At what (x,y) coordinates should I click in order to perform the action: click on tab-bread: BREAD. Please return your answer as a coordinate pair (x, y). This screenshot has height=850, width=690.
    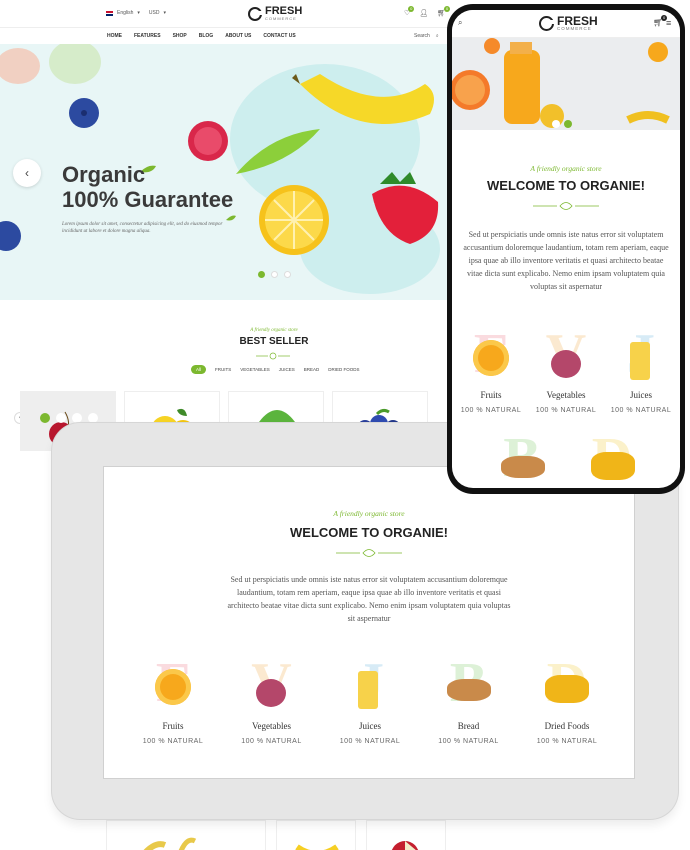
    Looking at the image, I should click on (312, 369).